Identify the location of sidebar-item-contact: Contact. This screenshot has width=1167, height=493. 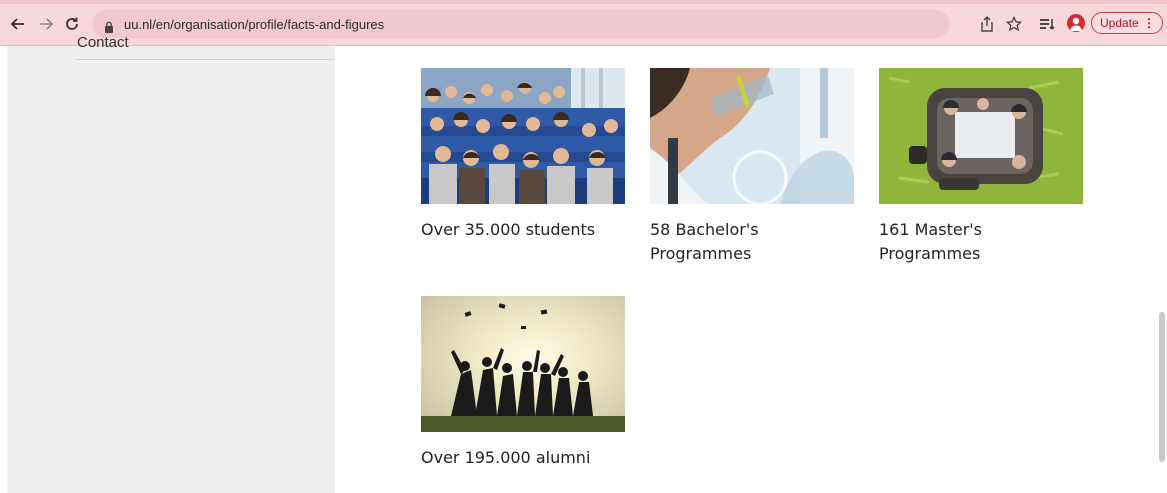
(103, 42).